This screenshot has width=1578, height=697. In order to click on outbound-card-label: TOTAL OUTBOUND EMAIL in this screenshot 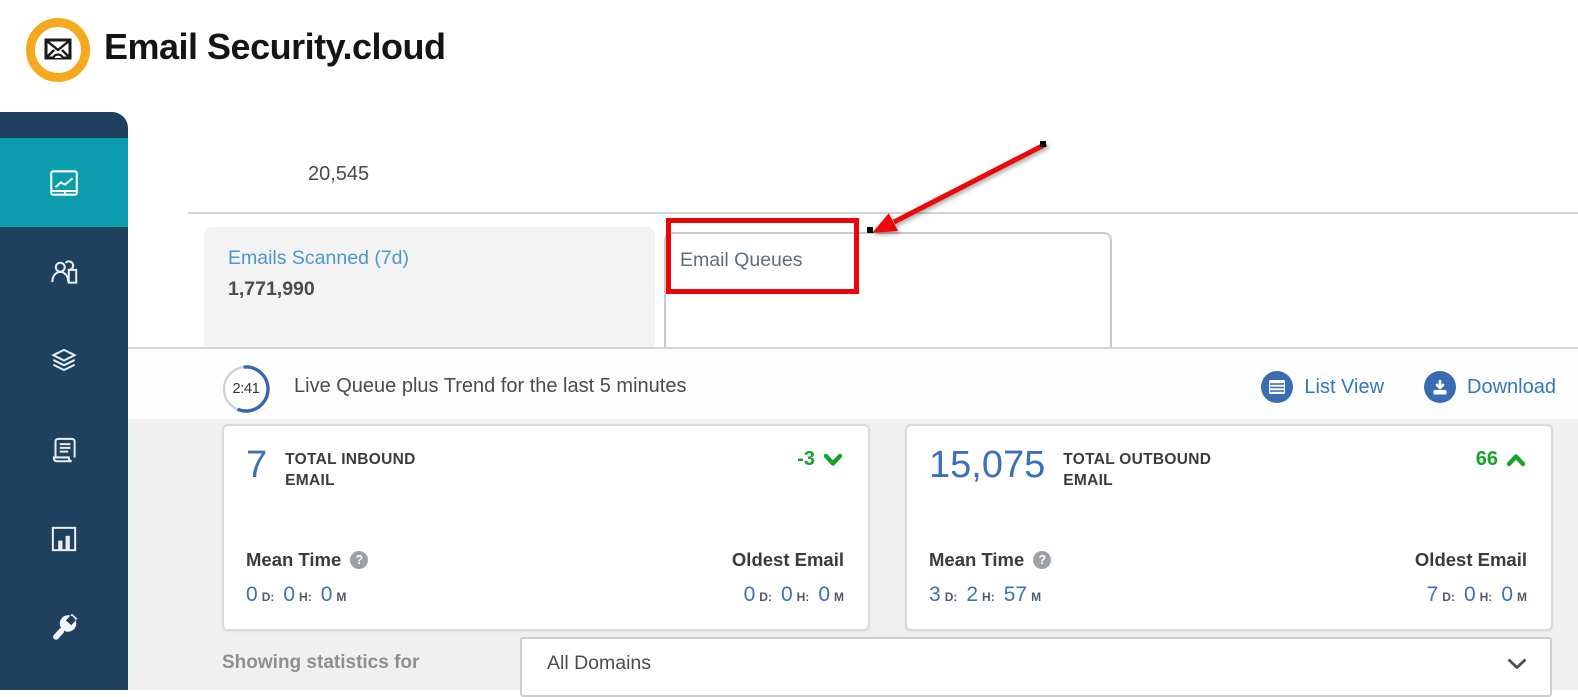, I will do `click(1137, 470)`.